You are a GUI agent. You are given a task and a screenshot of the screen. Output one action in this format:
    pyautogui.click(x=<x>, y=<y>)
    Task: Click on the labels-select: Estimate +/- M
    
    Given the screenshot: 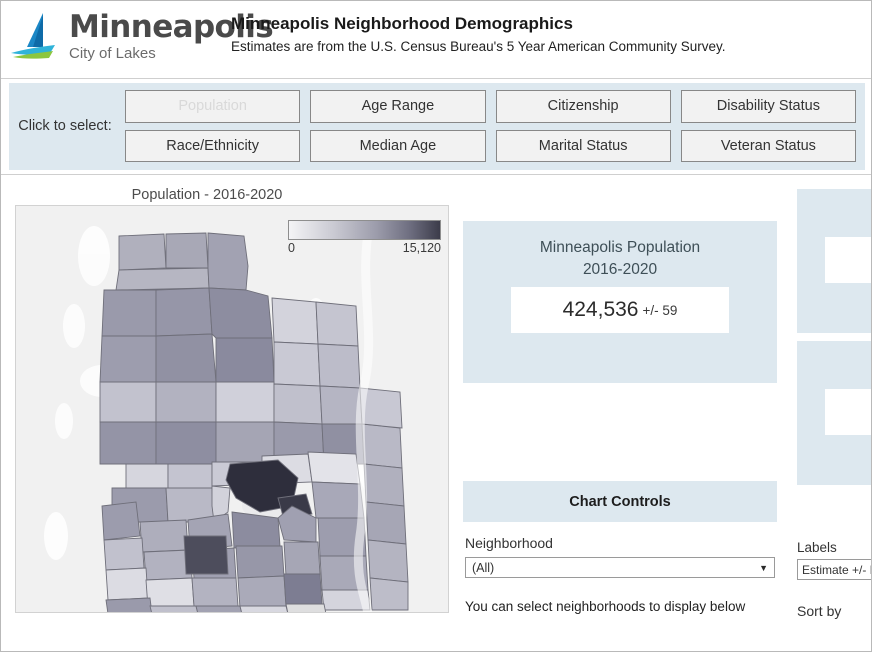 What is the action you would take?
    pyautogui.click(x=834, y=569)
    